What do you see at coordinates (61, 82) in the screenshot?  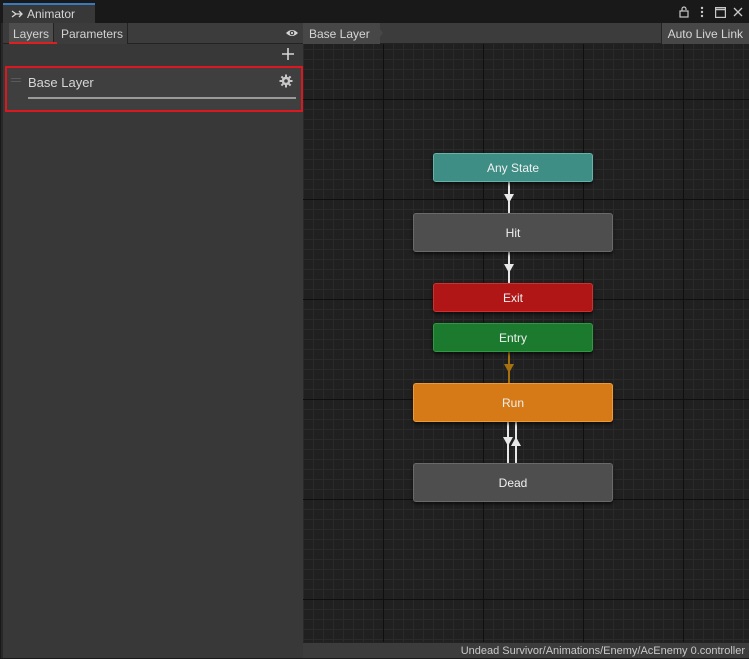 I see `layer-name: Base Layer` at bounding box center [61, 82].